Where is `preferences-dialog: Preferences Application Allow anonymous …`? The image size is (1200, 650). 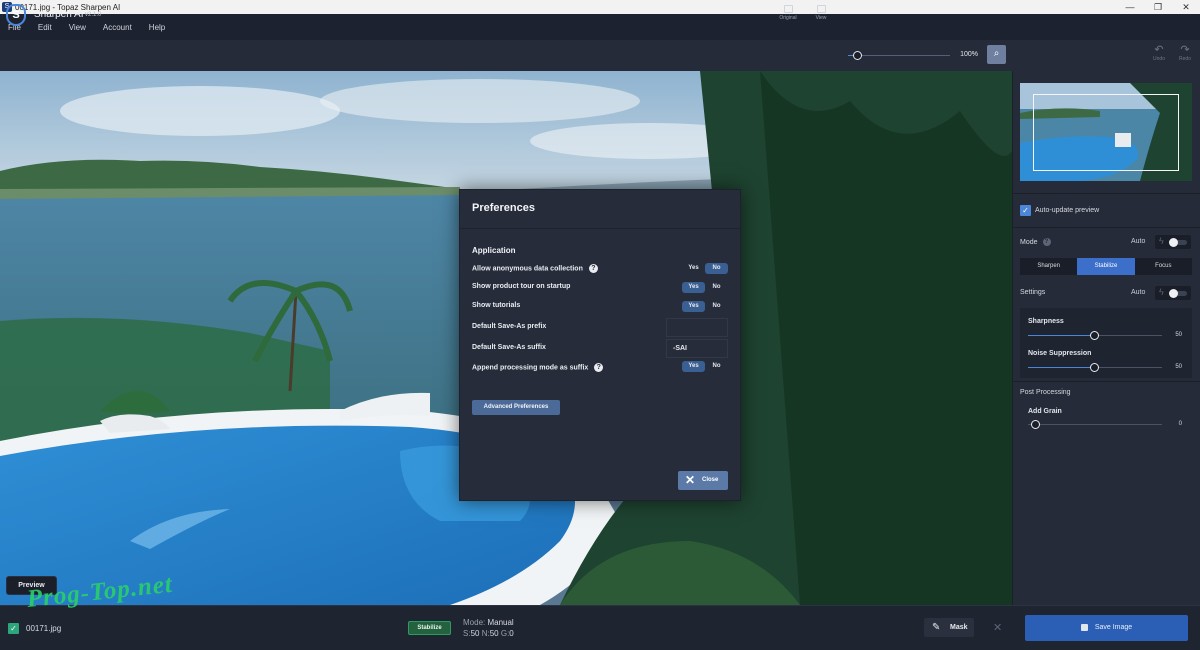 preferences-dialog: Preferences Application Allow anonymous … is located at coordinates (600, 345).